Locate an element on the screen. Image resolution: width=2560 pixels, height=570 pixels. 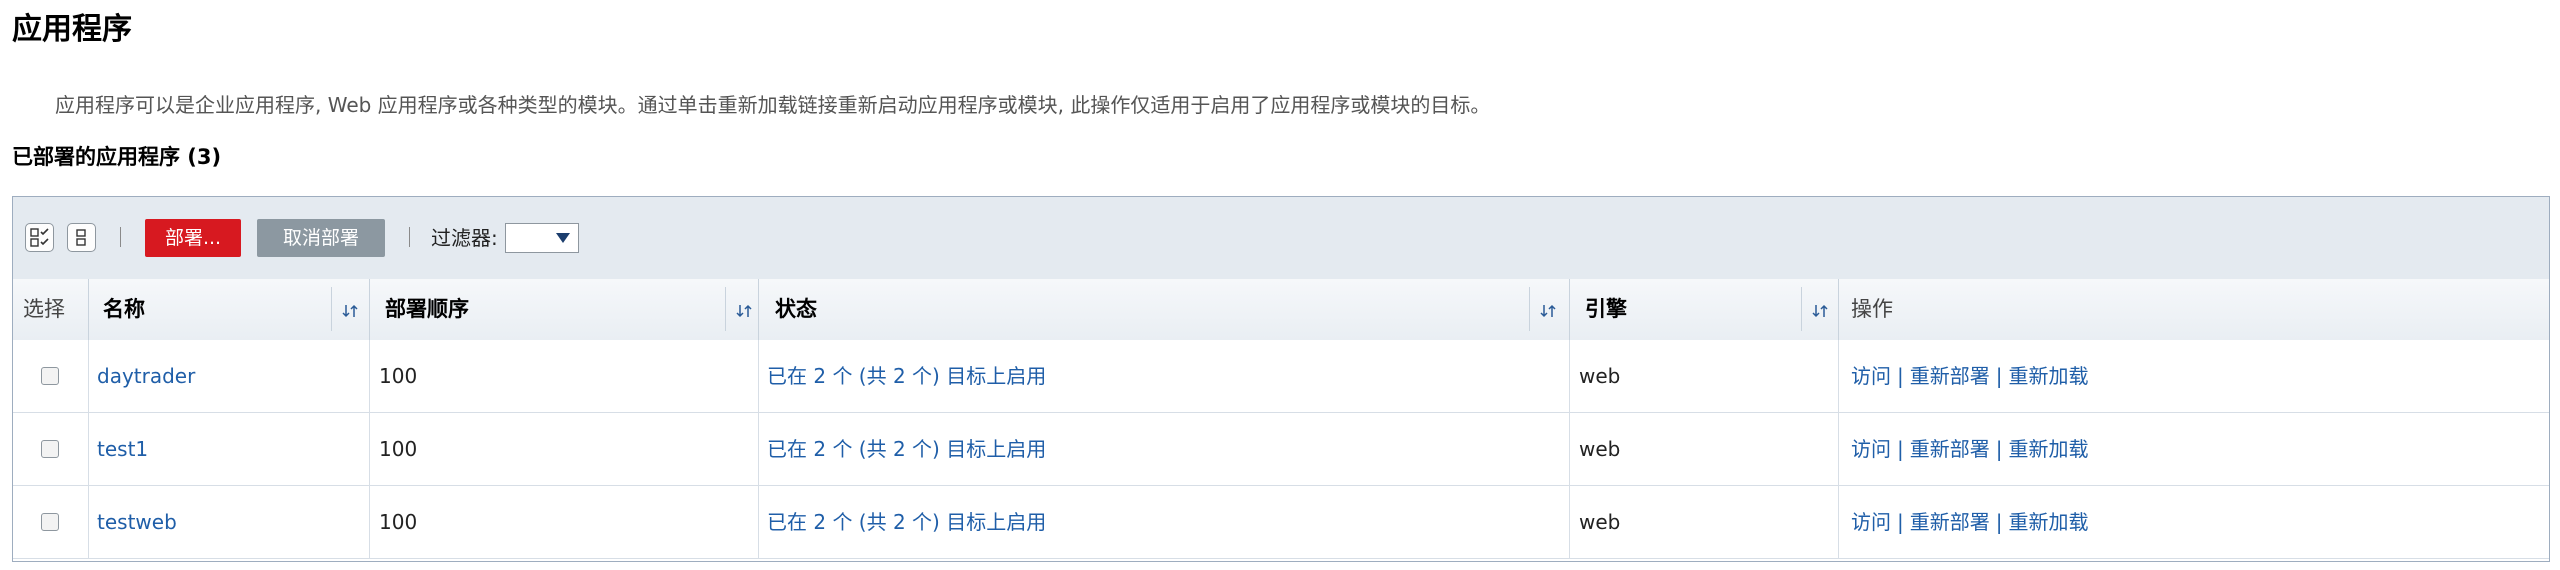
header-name: 名称 is located at coordinates (124, 309).